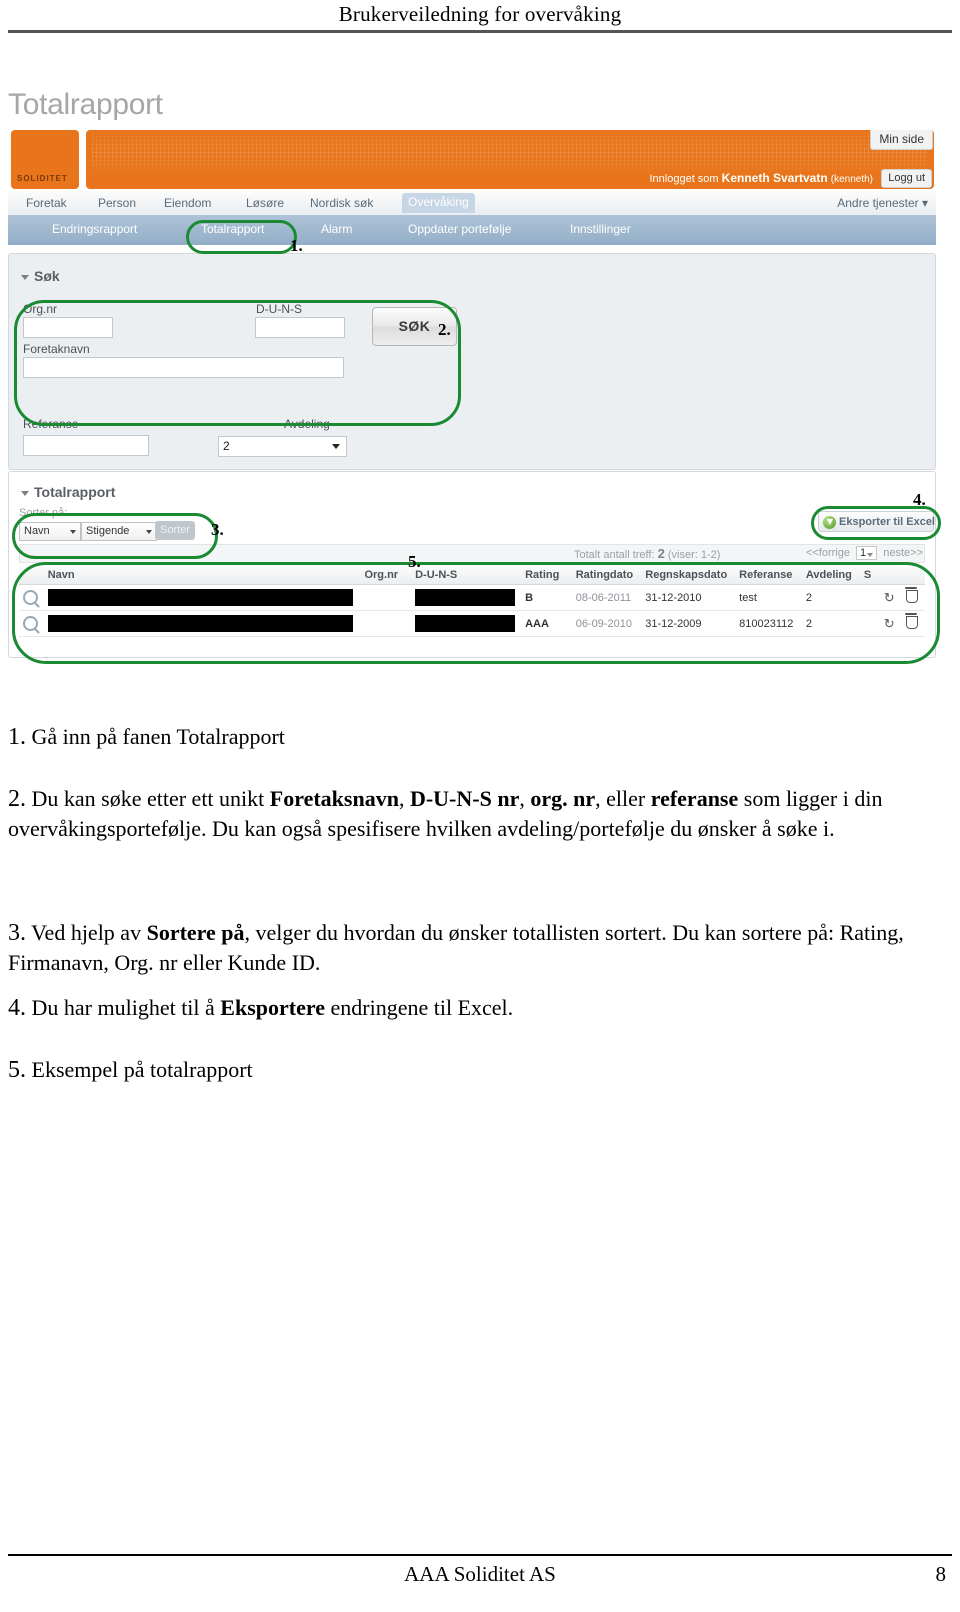 This screenshot has width=960, height=1612. What do you see at coordinates (911, 620) in the screenshot?
I see `trash-icon` at bounding box center [911, 620].